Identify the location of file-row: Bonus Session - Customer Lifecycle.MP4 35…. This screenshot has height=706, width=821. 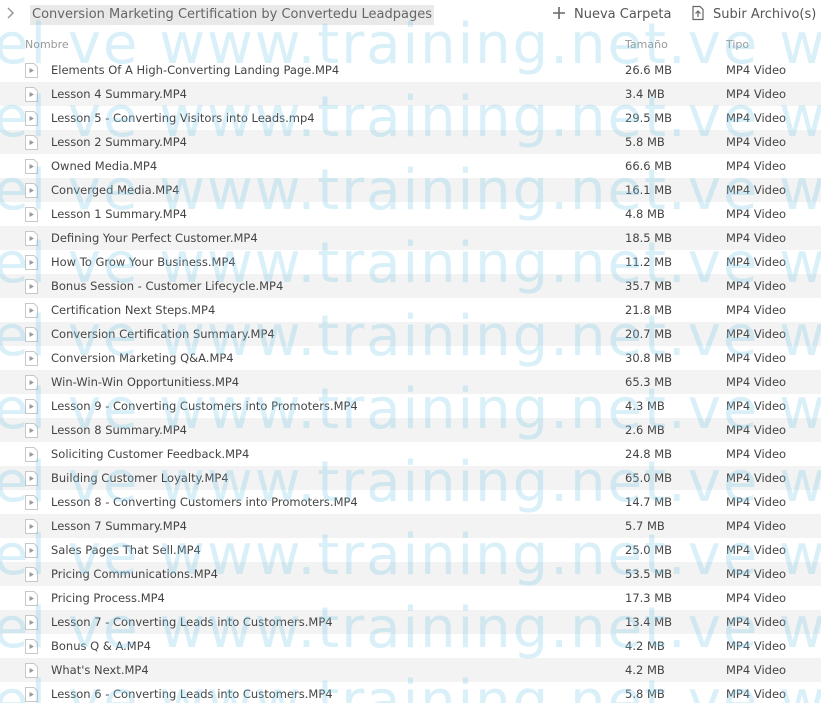
(410, 286).